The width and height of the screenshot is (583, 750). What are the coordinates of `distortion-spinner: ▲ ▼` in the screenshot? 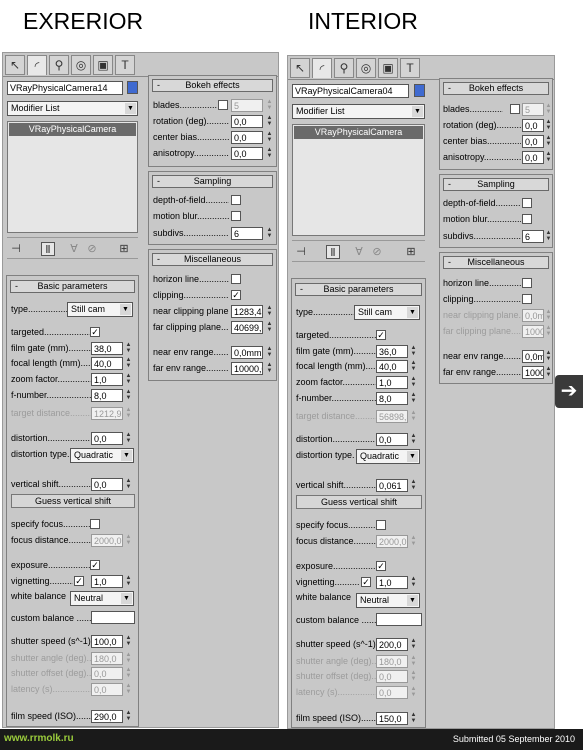 It's located at (128, 438).